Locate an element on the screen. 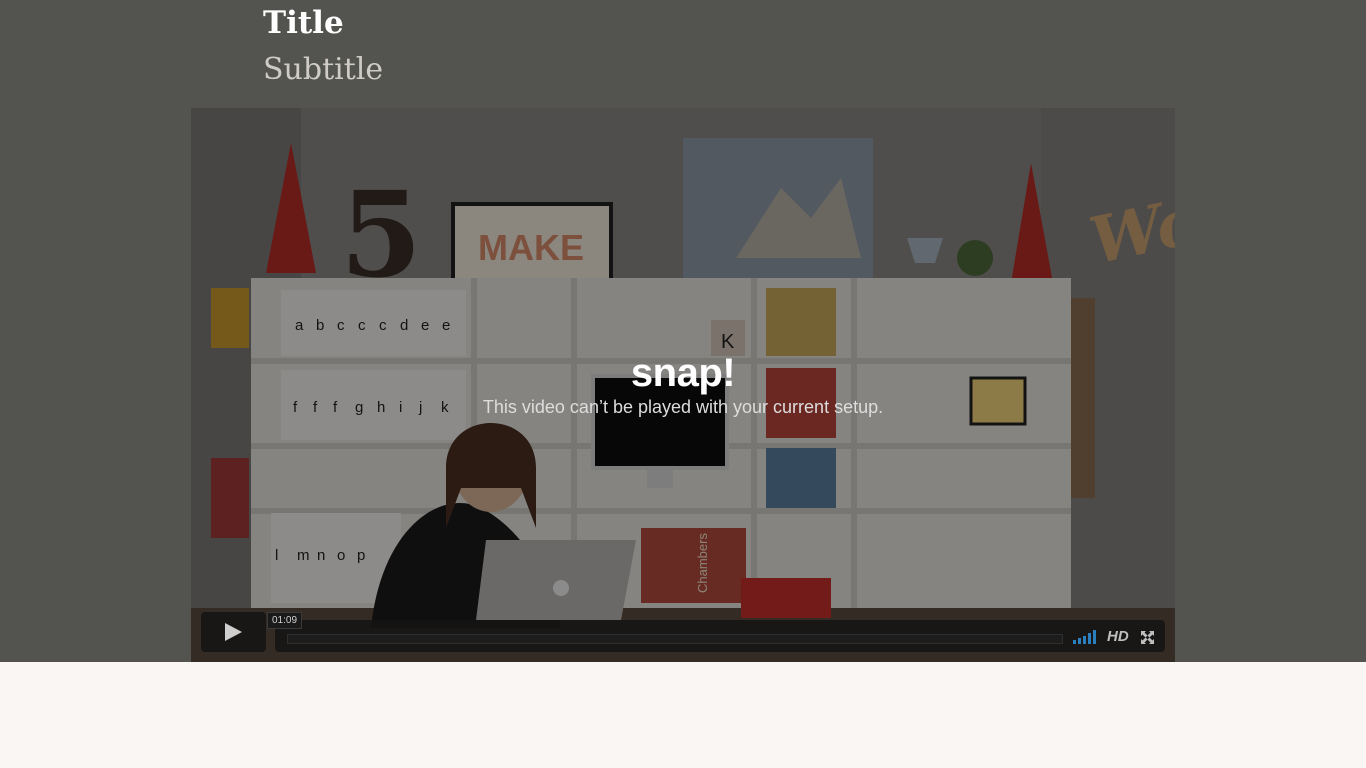 The height and width of the screenshot is (768, 1366). error-title: snap! is located at coordinates (683, 373).